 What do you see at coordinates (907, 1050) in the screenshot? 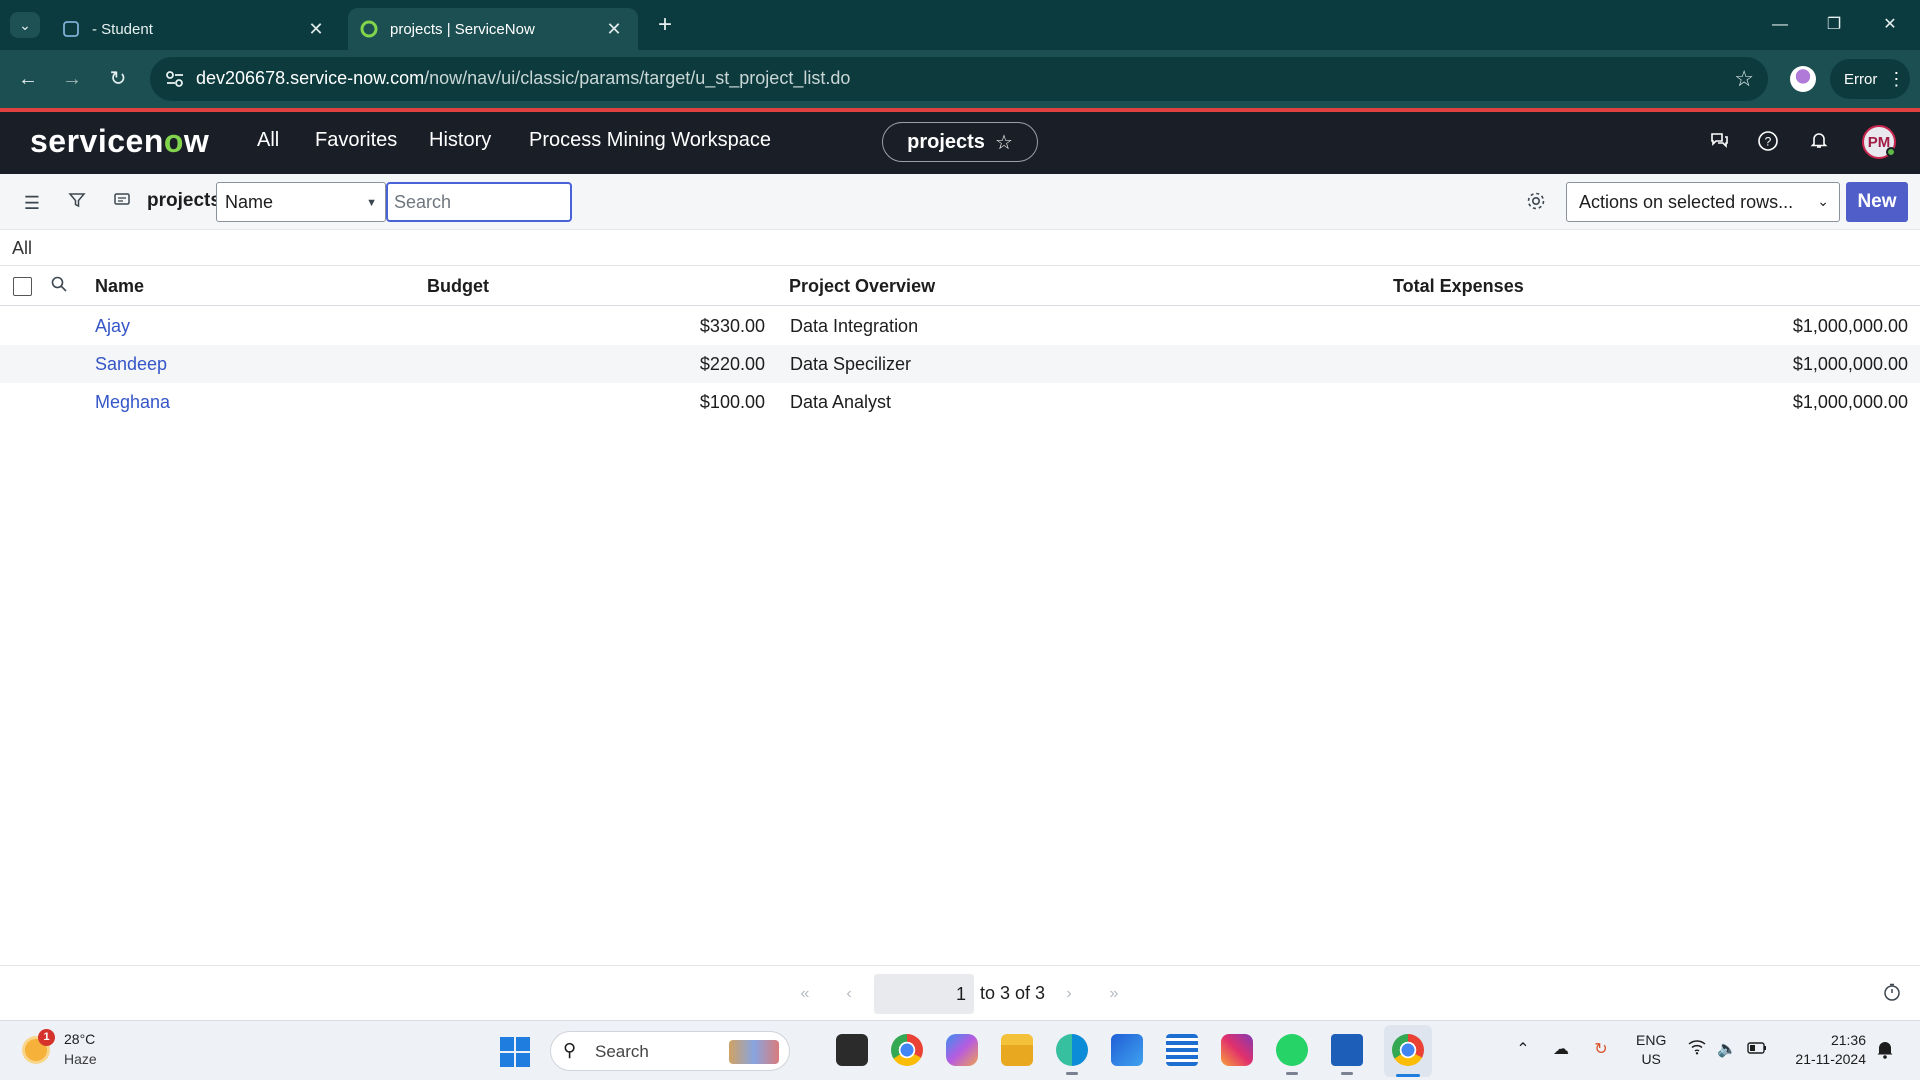
I see `chrome-icon` at bounding box center [907, 1050].